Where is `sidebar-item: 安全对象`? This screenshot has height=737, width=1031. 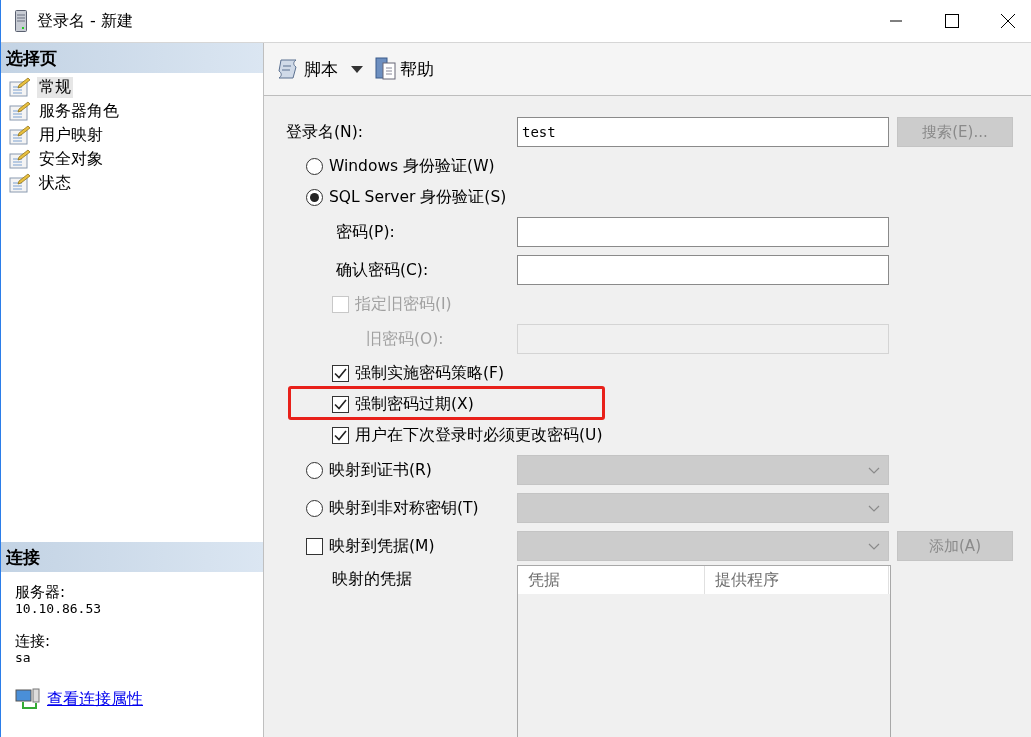 sidebar-item: 安全对象 is located at coordinates (71, 159).